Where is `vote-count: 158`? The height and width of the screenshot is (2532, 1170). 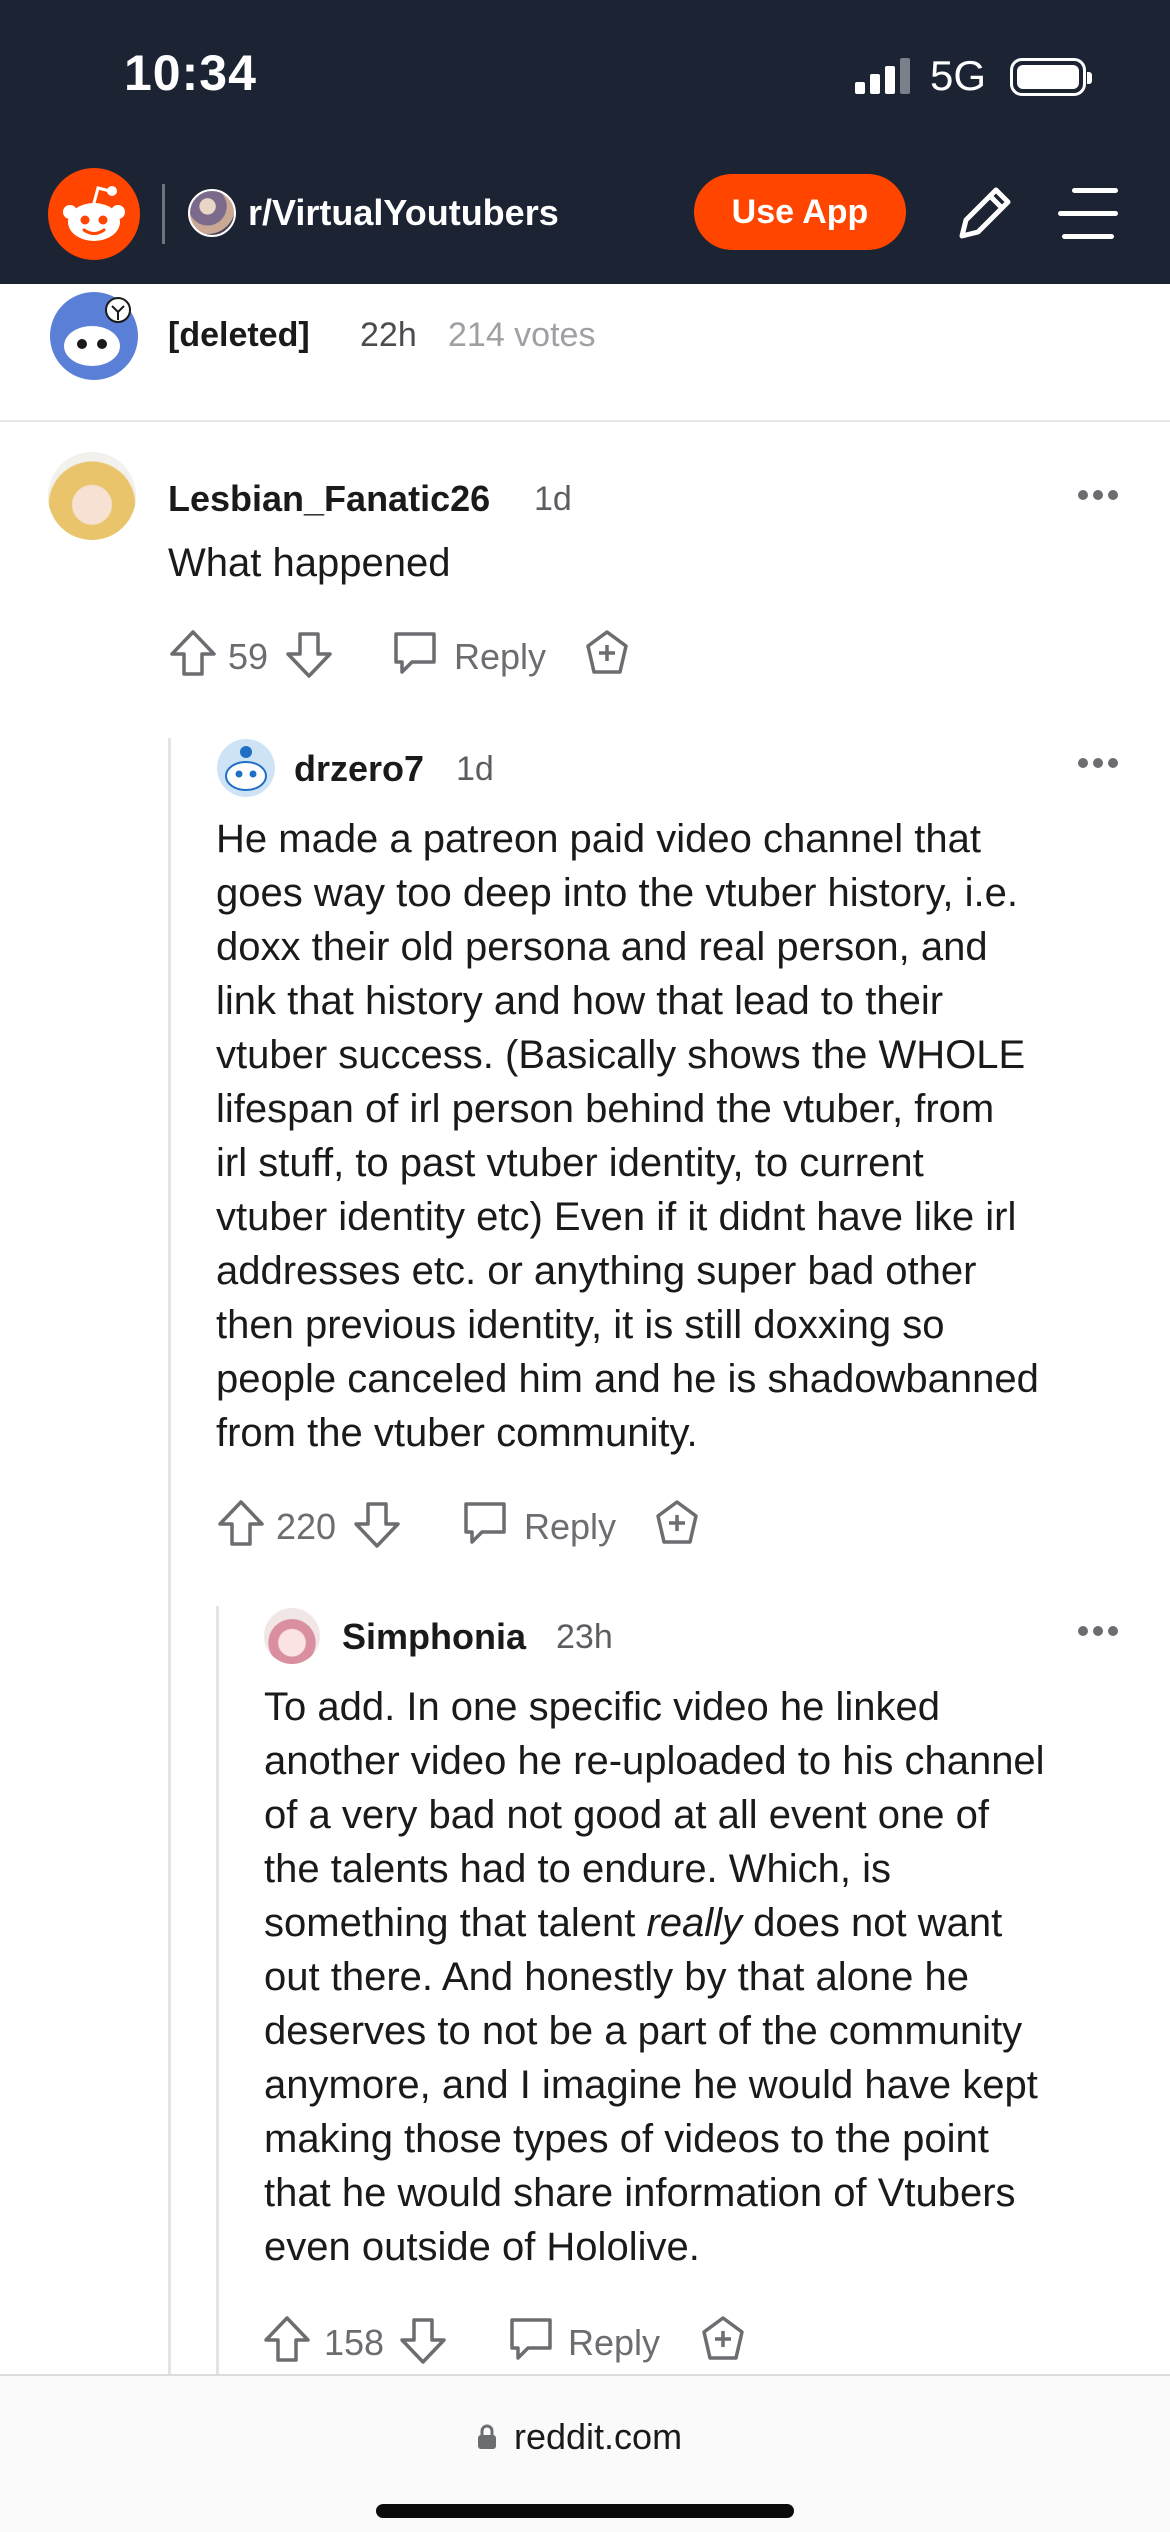
vote-count: 158 is located at coordinates (354, 2342).